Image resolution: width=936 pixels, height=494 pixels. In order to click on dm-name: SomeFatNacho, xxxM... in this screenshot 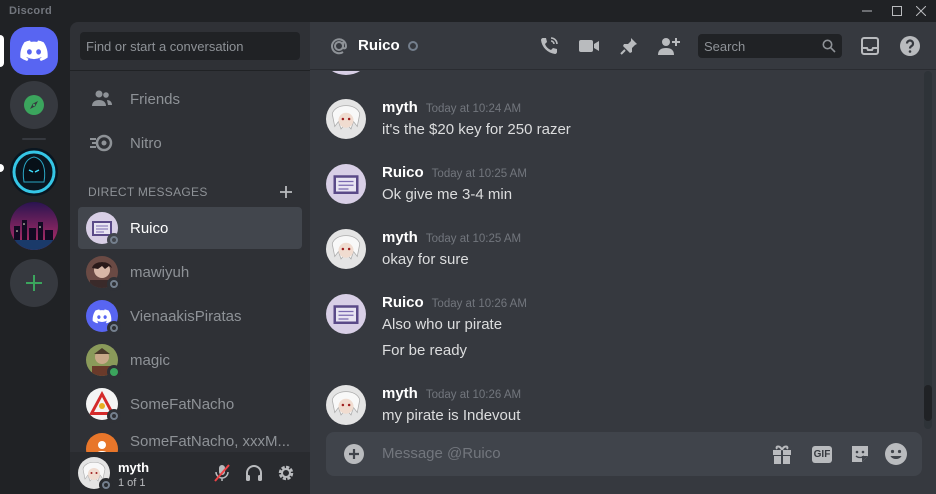, I will do `click(210, 441)`.